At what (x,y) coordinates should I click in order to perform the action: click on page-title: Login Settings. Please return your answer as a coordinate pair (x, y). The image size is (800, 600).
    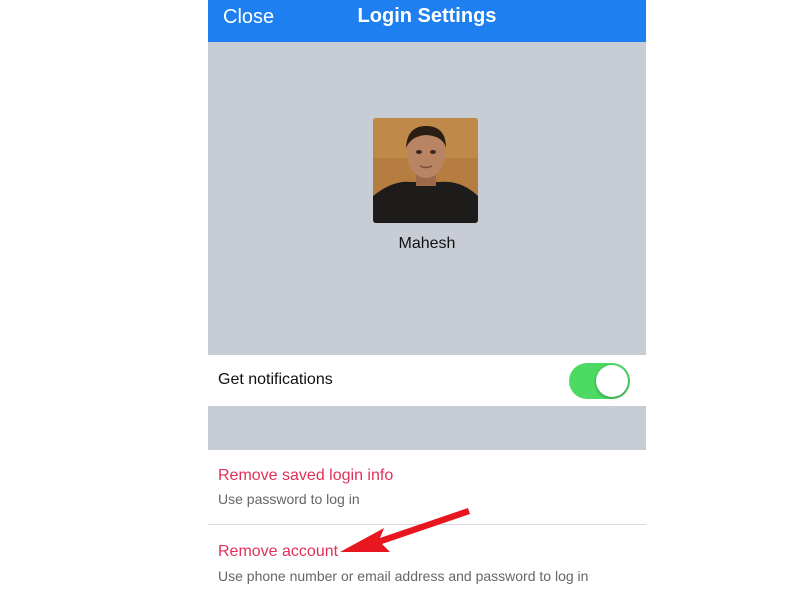
    Looking at the image, I should click on (427, 16).